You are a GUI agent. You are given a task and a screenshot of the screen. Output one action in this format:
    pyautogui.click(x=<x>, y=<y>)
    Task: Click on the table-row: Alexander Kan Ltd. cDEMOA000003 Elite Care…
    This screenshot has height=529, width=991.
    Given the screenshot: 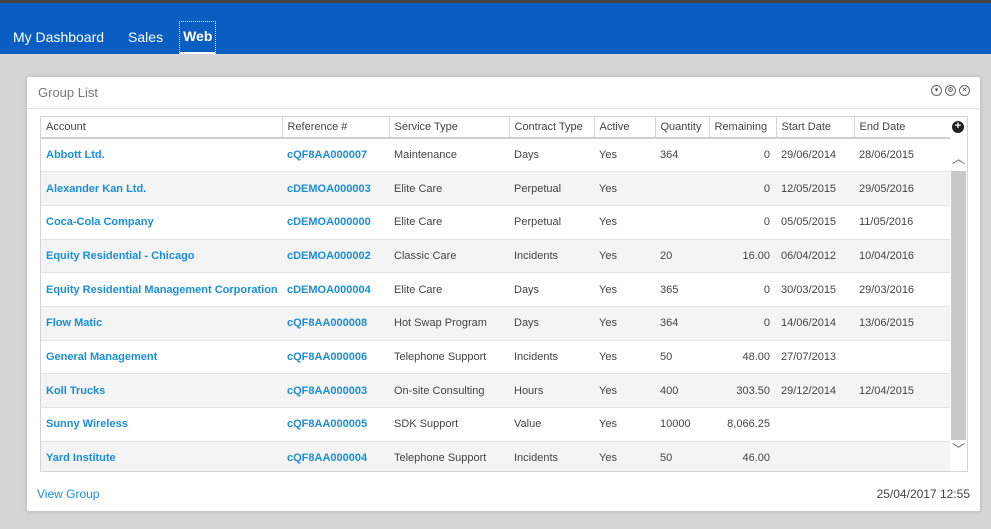 What is the action you would take?
    pyautogui.click(x=496, y=188)
    